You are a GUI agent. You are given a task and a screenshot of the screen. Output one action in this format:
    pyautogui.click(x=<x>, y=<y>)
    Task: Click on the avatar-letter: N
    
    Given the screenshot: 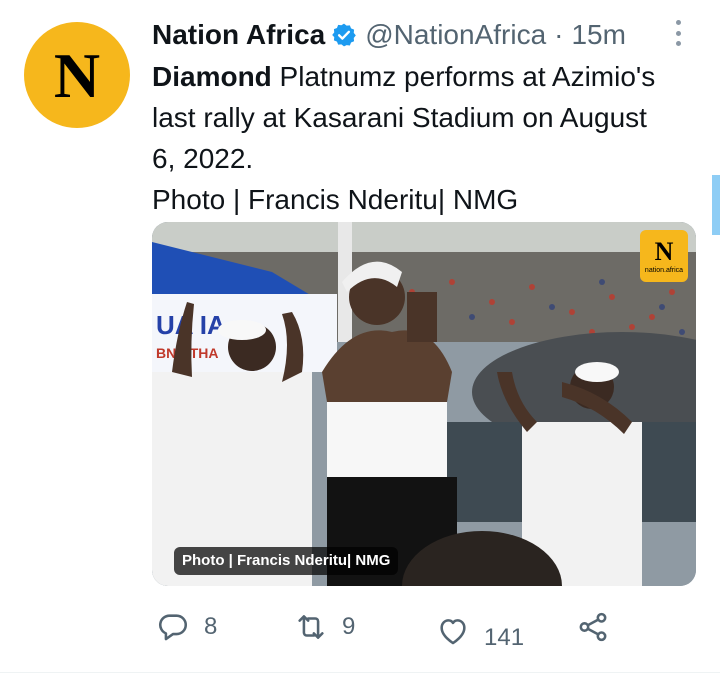 What is the action you would take?
    pyautogui.click(x=77, y=75)
    